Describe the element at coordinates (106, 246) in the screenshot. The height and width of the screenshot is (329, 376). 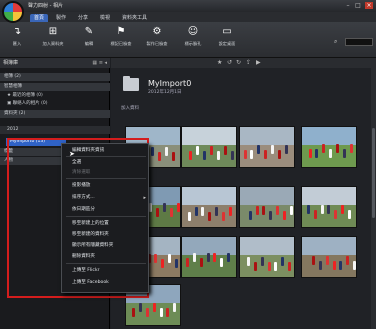
I see `menu-item-show-hidden-folders: 顯示所有隱藏資料夾` at that location.